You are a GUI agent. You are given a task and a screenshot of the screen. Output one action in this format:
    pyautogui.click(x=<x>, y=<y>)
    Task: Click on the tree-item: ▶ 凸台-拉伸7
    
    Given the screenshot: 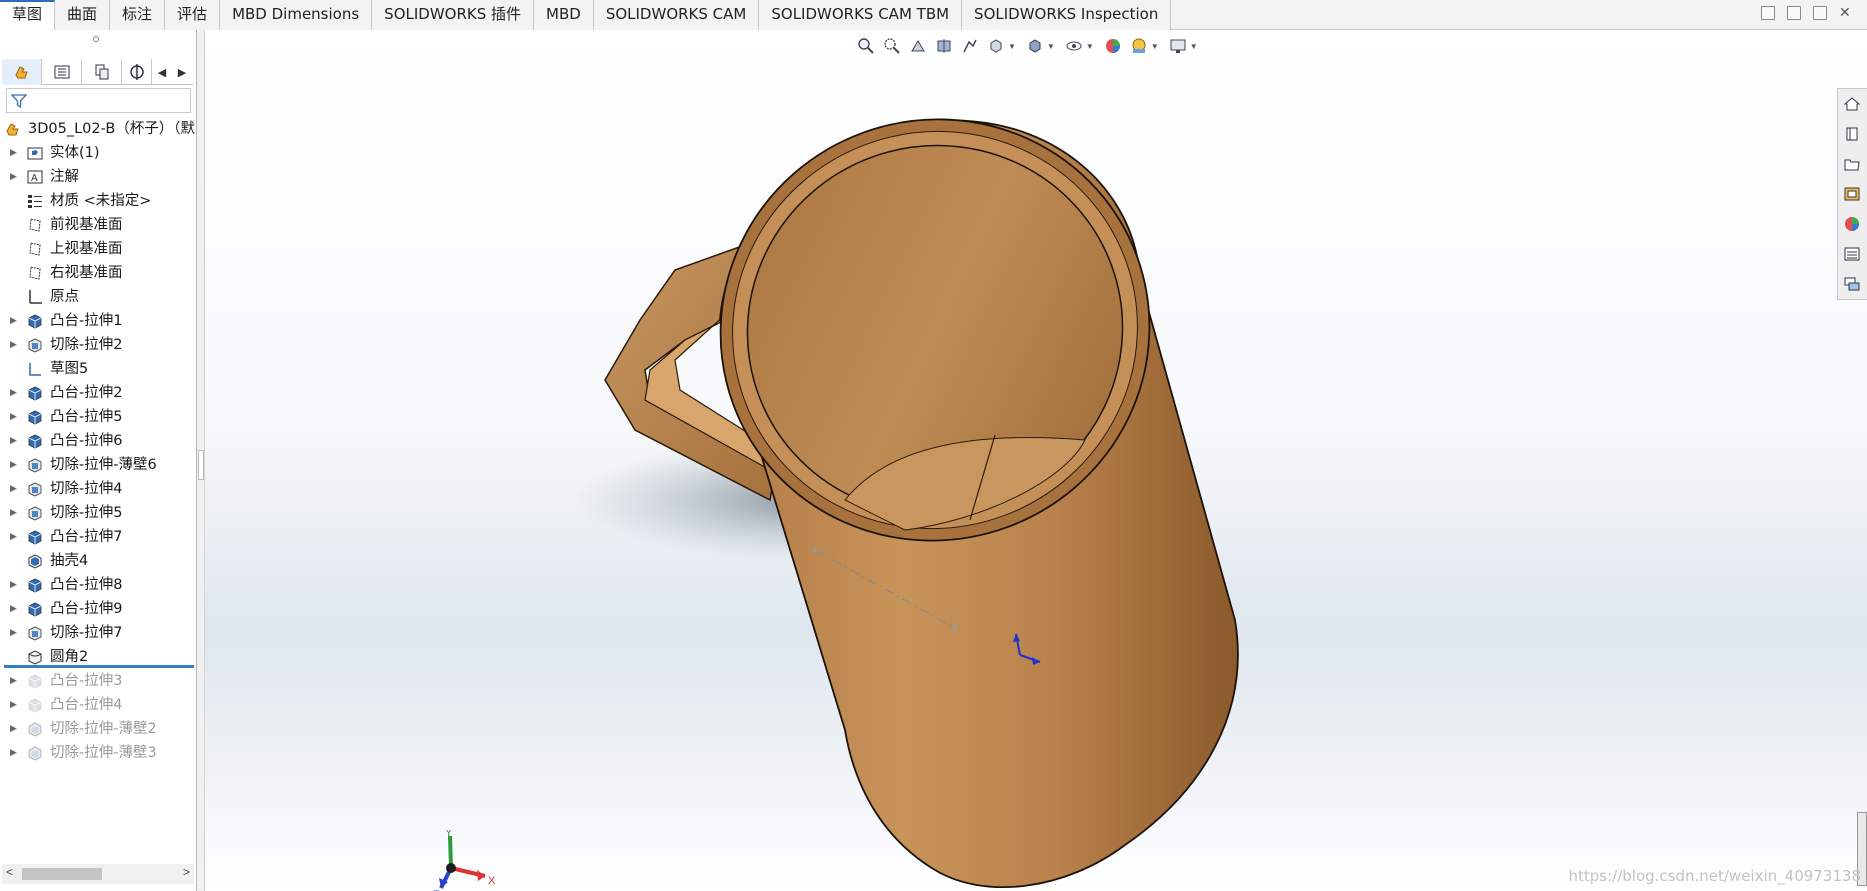 What is the action you would take?
    pyautogui.click(x=98, y=537)
    